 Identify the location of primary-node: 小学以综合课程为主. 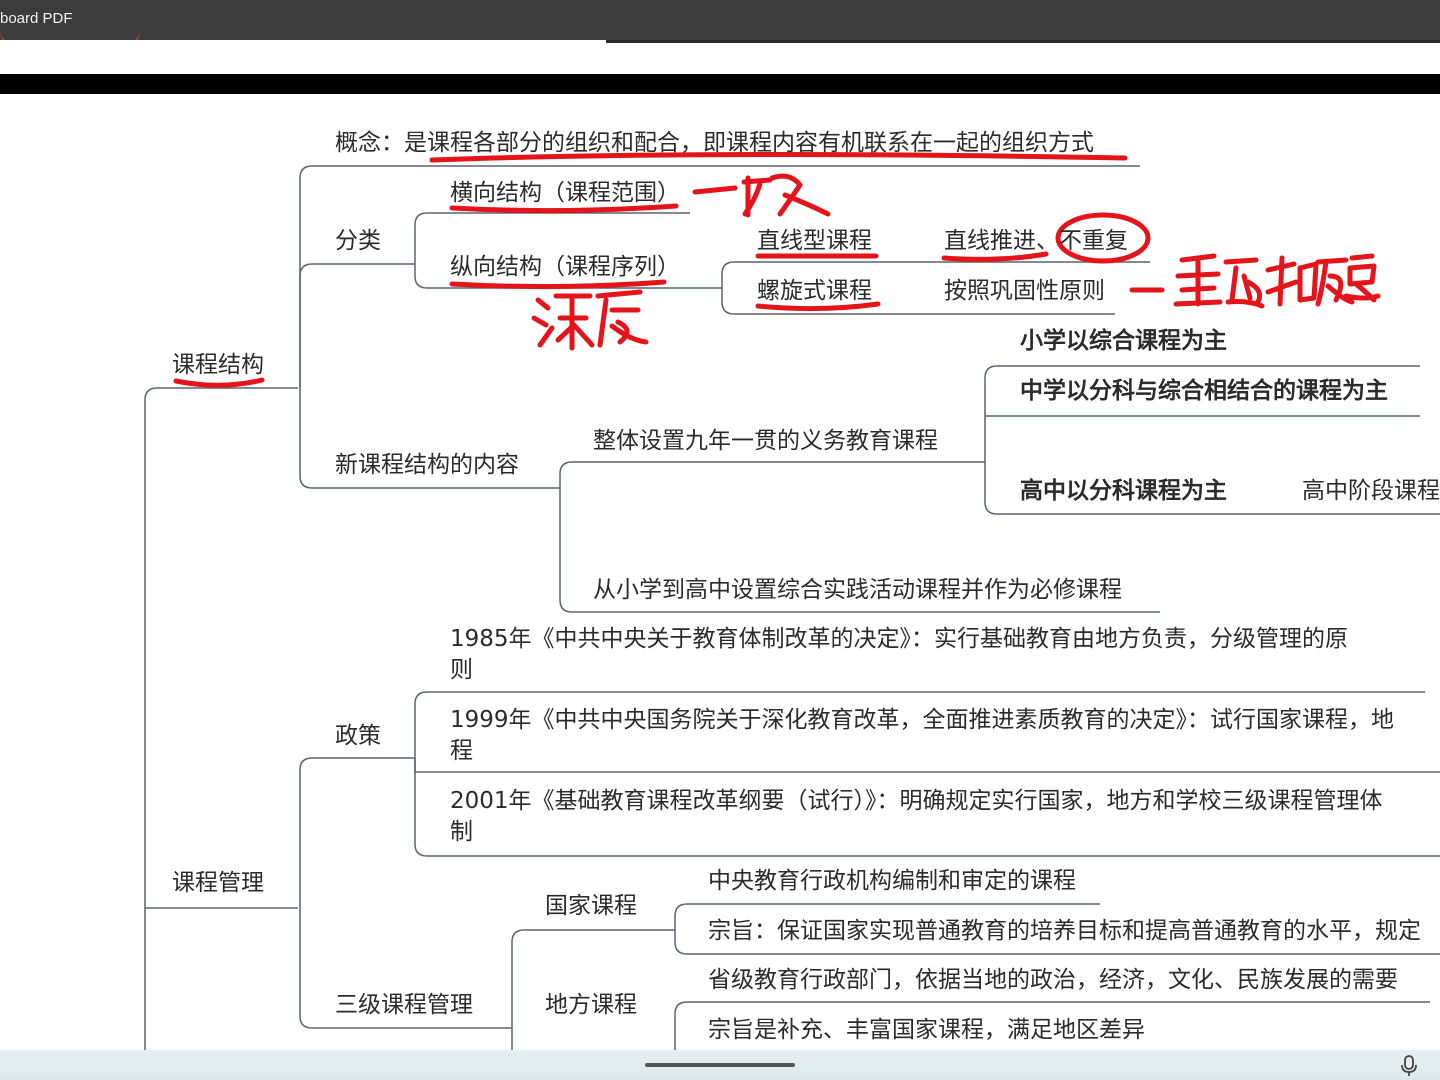
(1123, 341).